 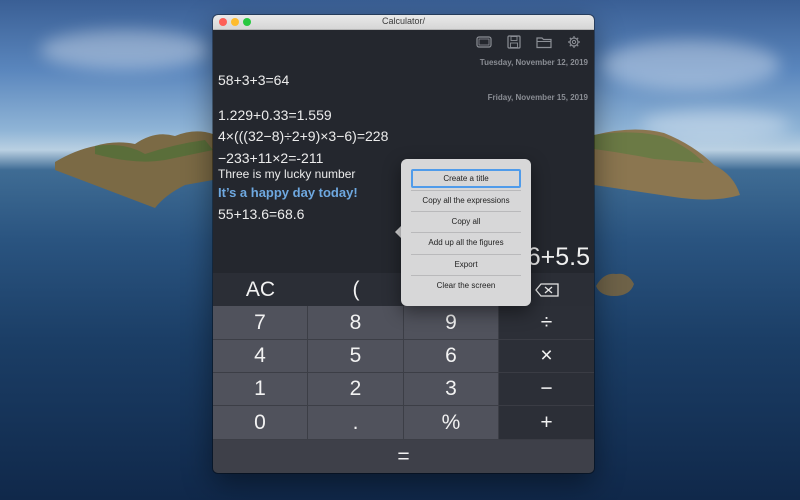 What do you see at coordinates (466, 264) in the screenshot?
I see `menu-item-export: Export` at bounding box center [466, 264].